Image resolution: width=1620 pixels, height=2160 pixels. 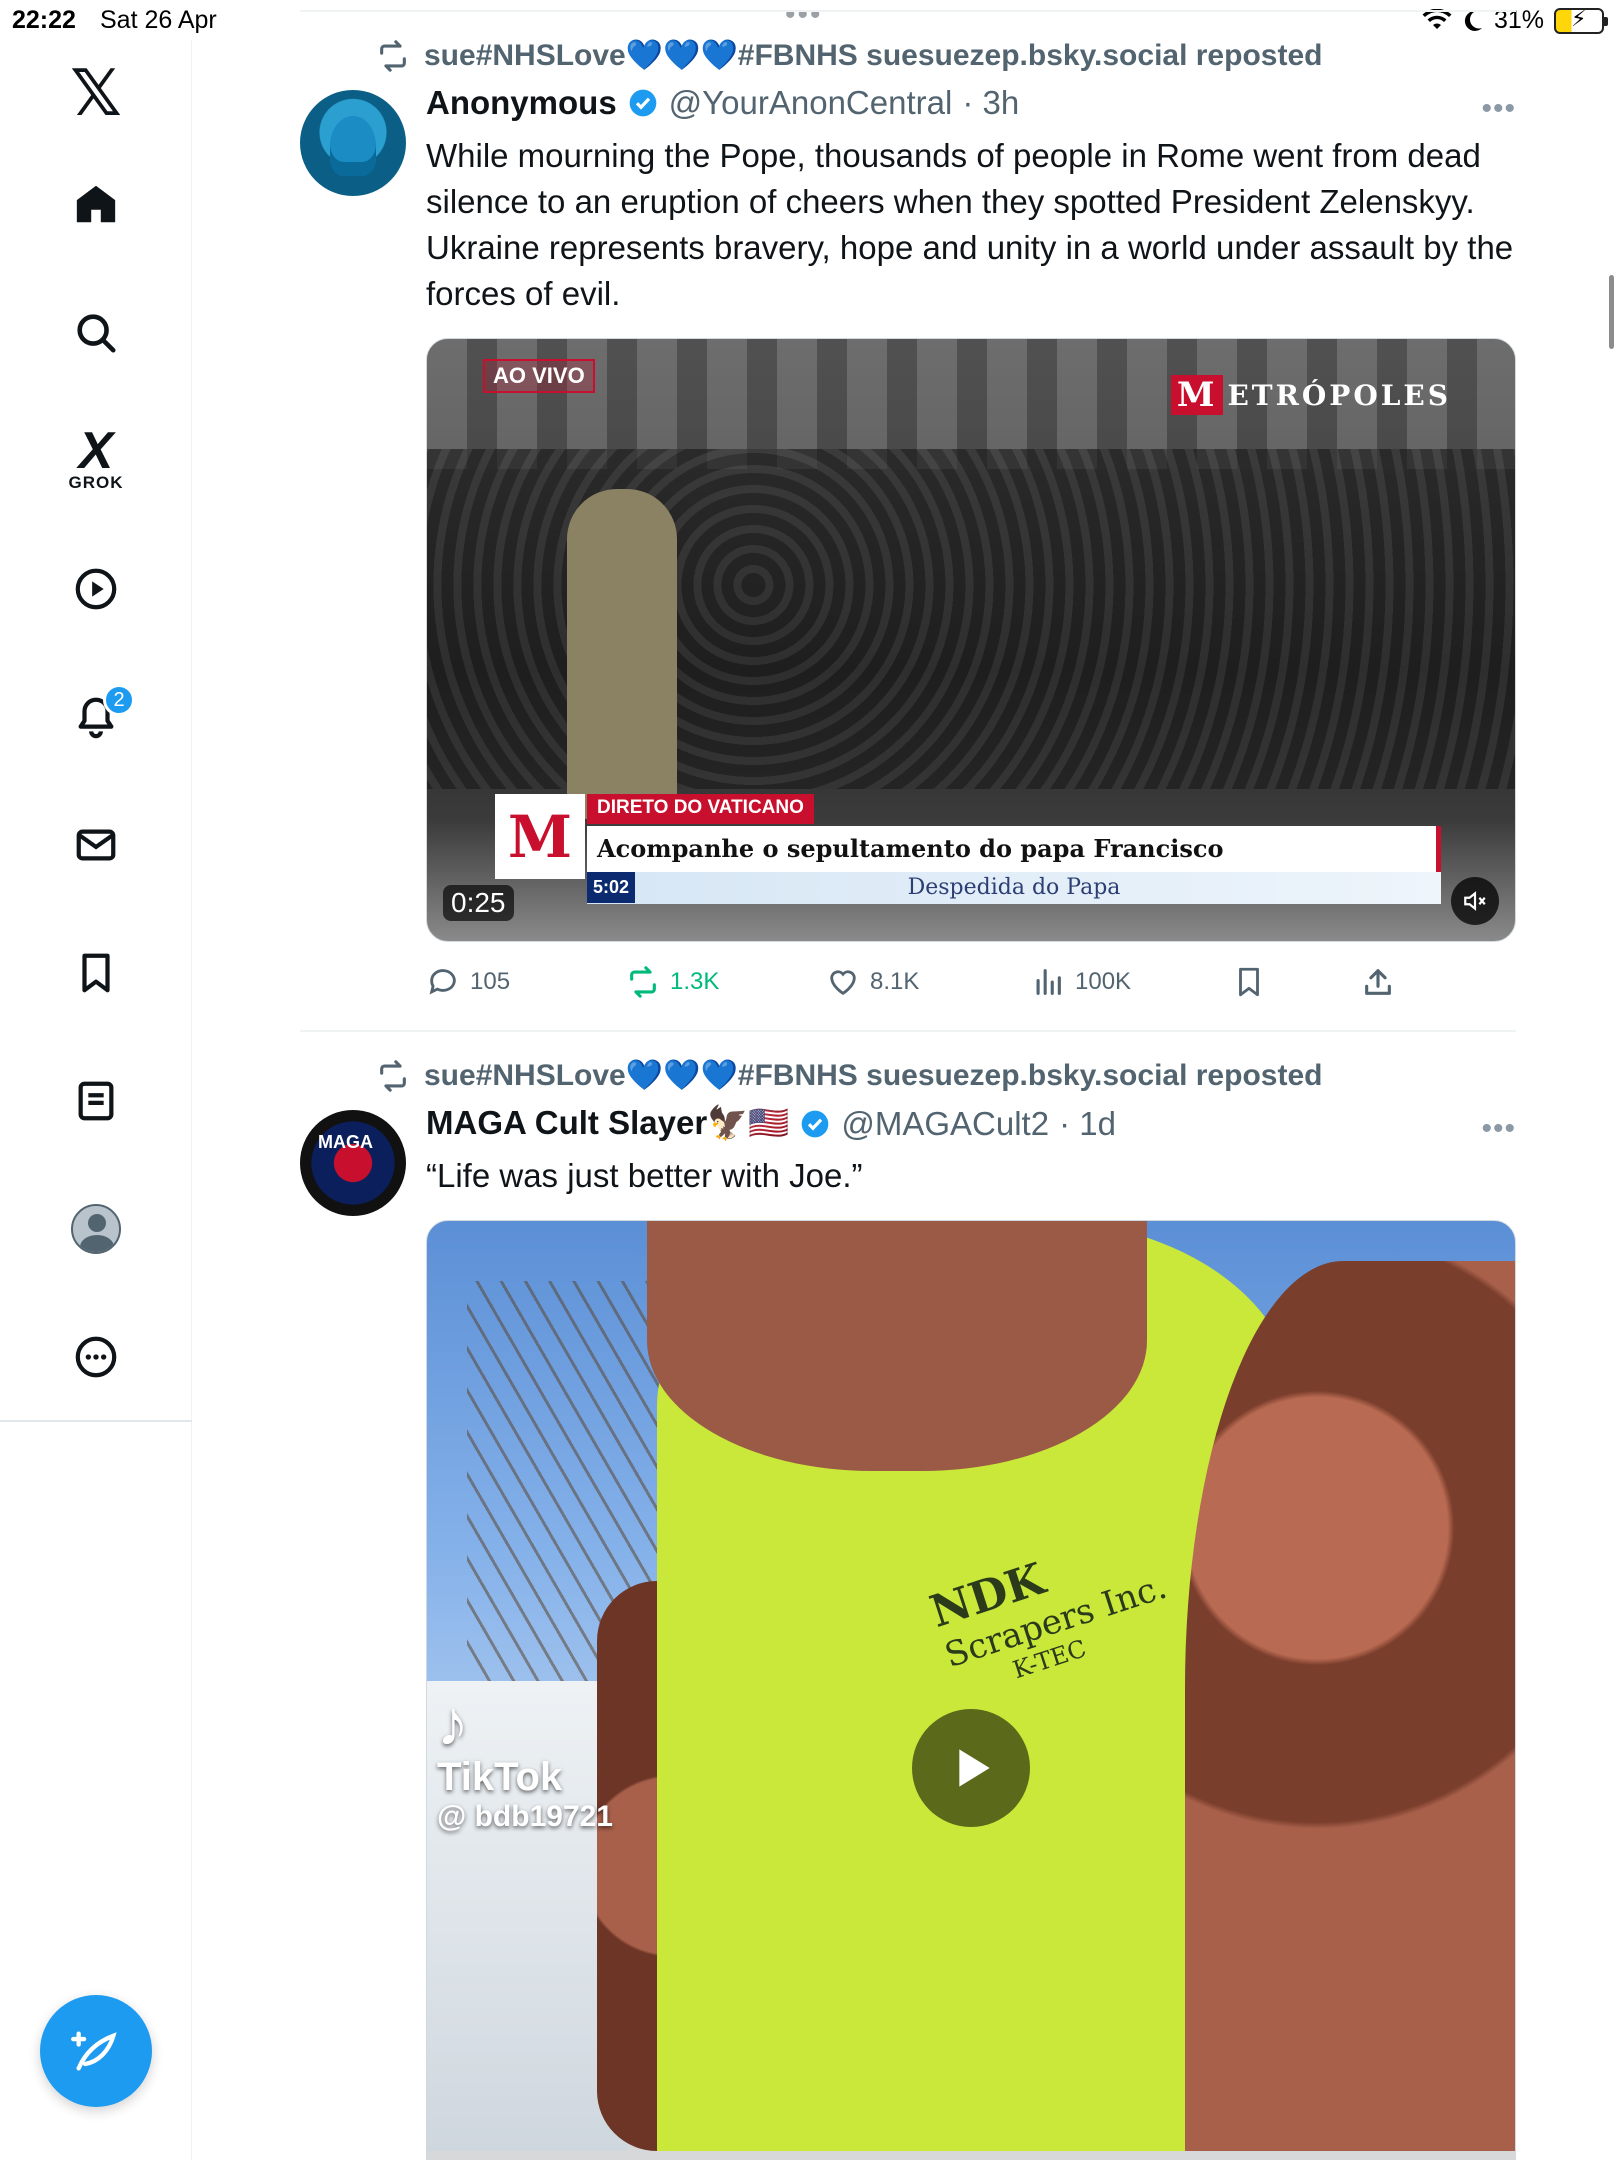 I want to click on scrollbar, so click(x=1611, y=312).